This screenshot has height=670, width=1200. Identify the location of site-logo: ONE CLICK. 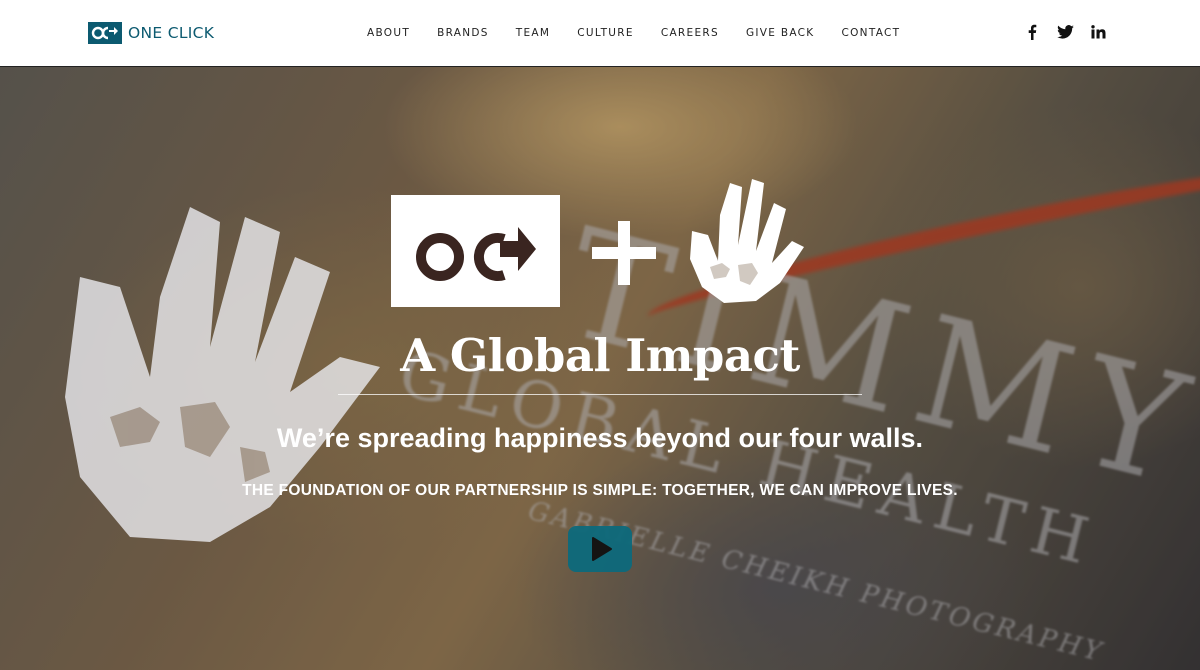
(151, 33).